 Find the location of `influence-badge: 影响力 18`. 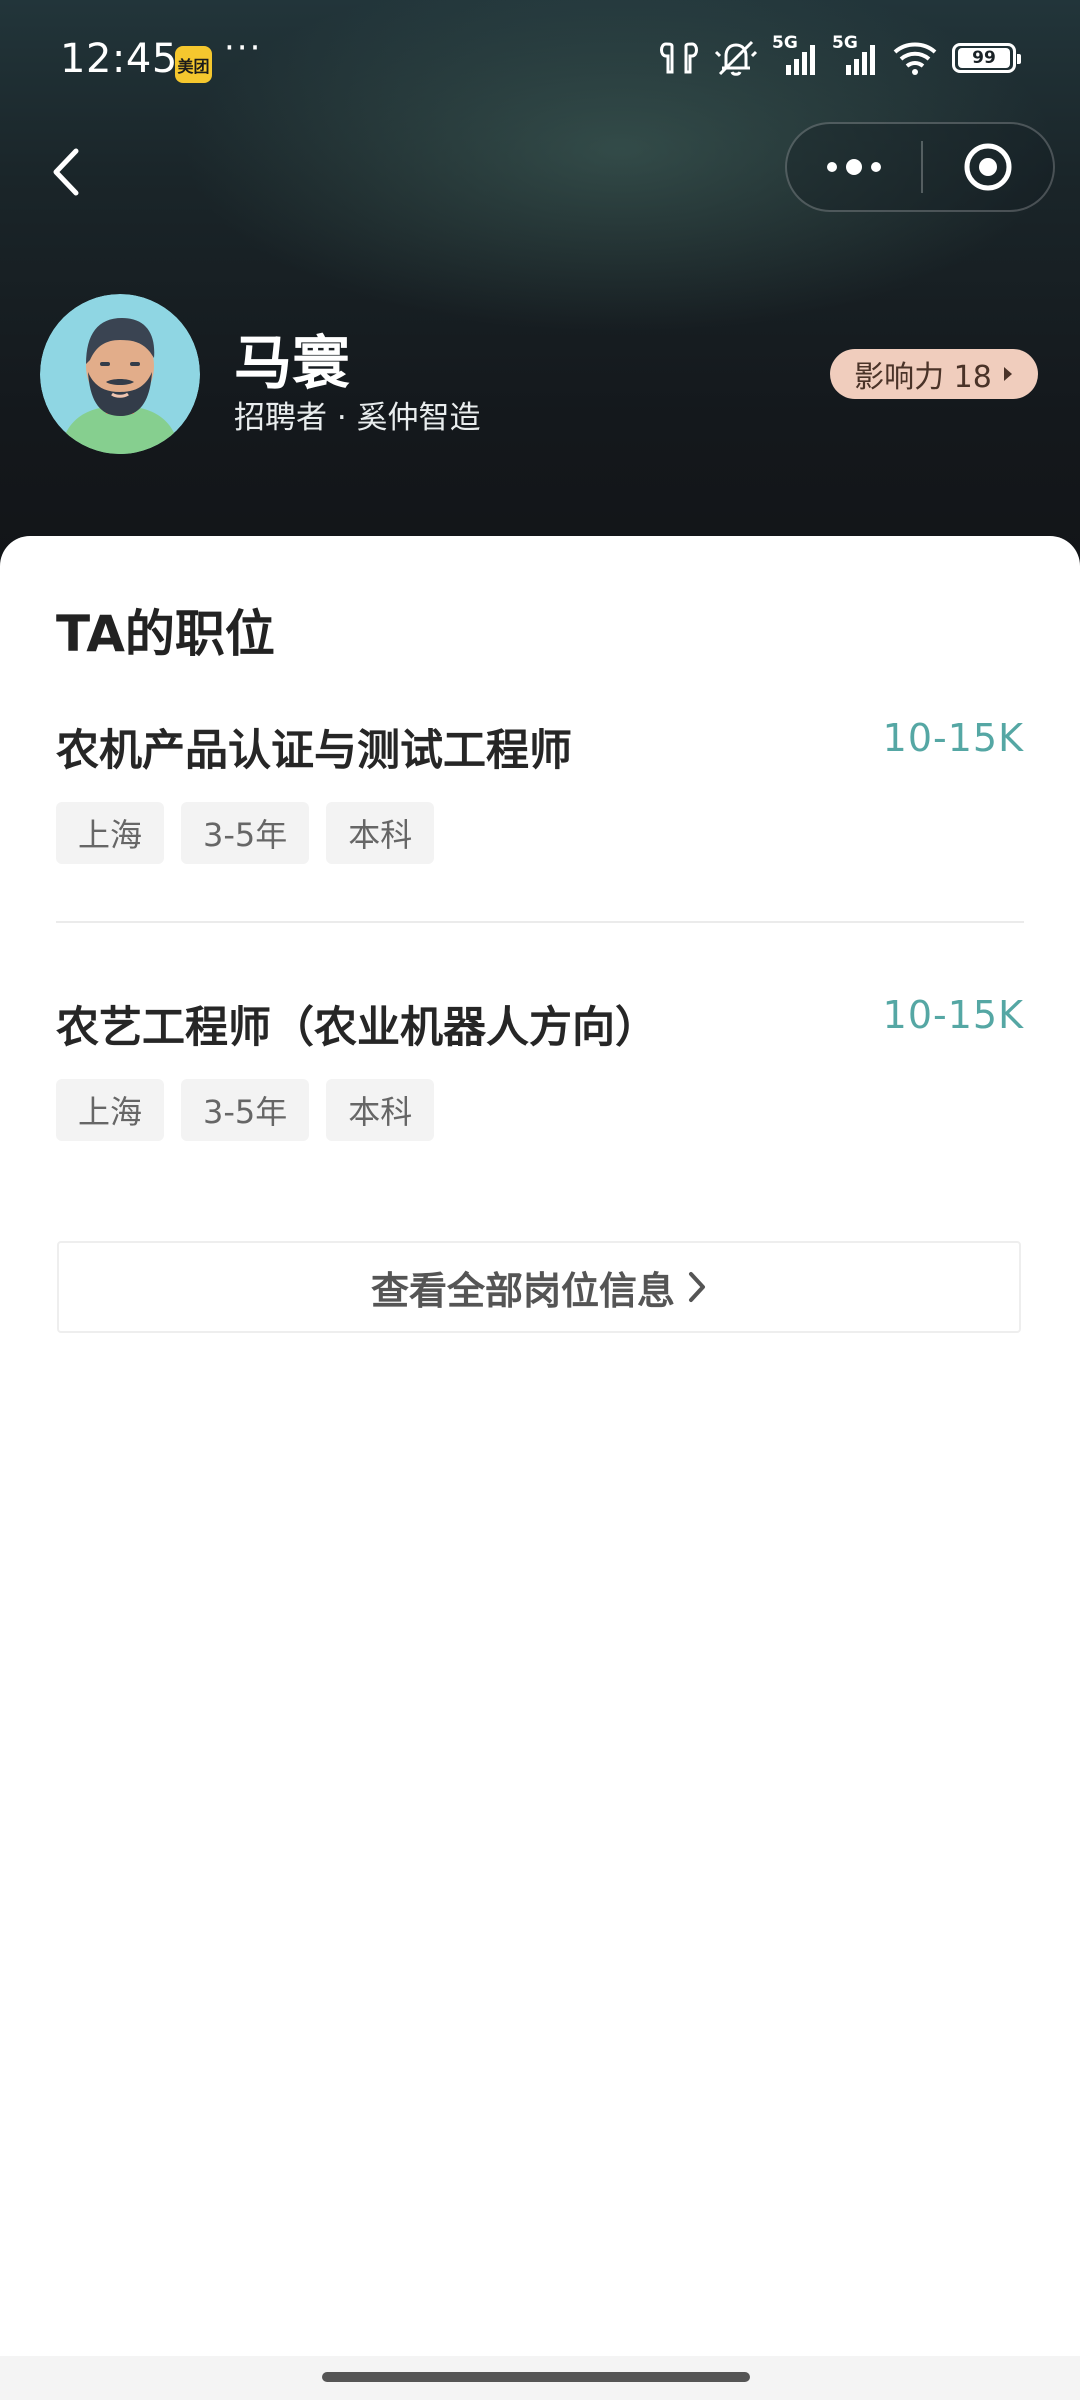

influence-badge: 影响力 18 is located at coordinates (934, 374).